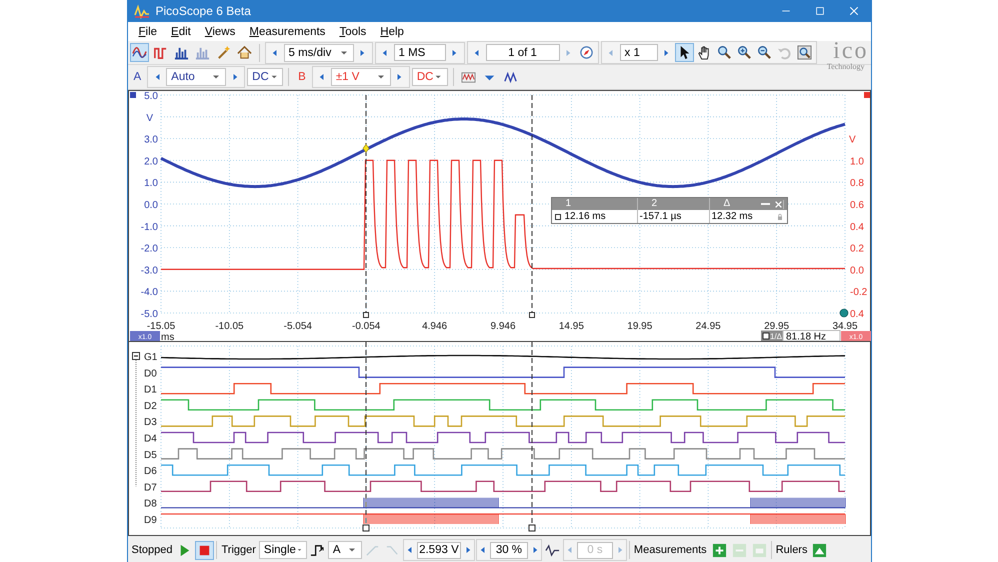 This screenshot has width=998, height=562. I want to click on channel-label: D2, so click(150, 406).